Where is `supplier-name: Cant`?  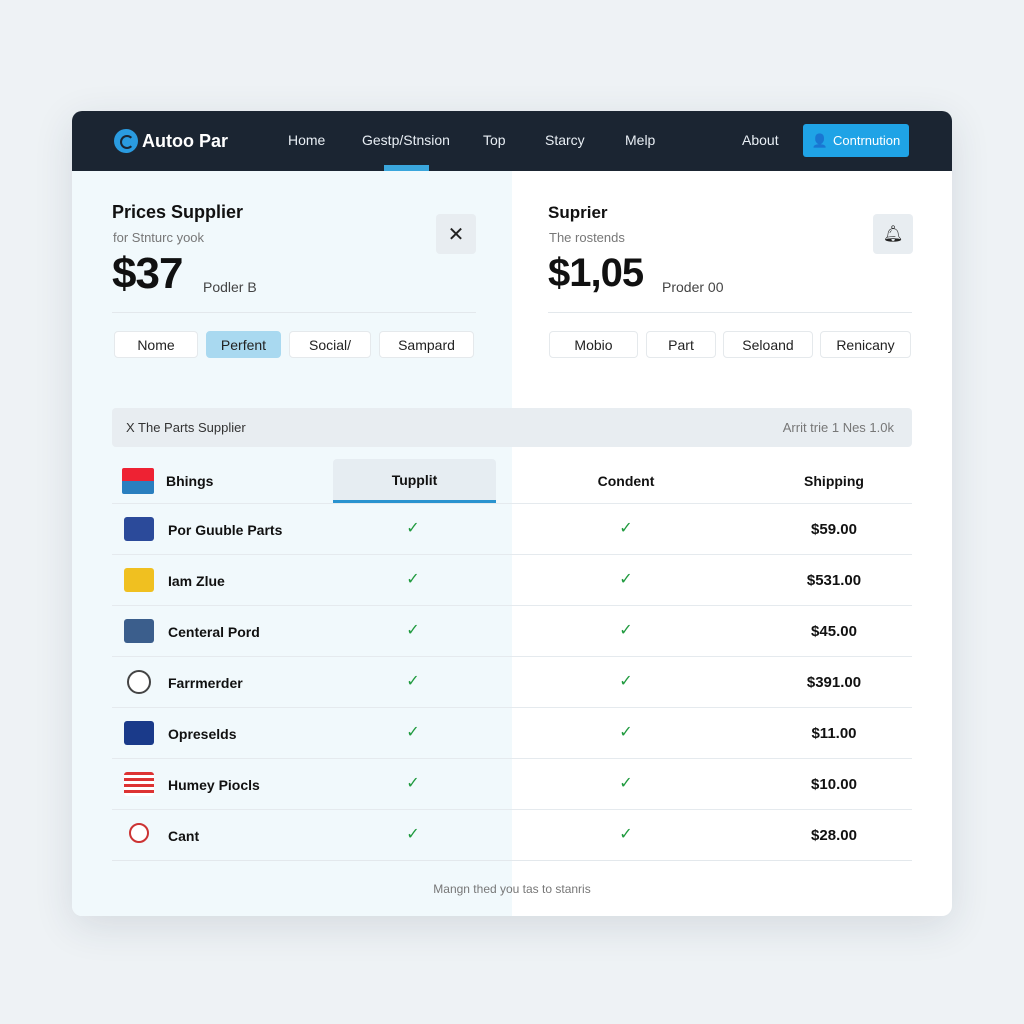
supplier-name: Cant is located at coordinates (183, 836).